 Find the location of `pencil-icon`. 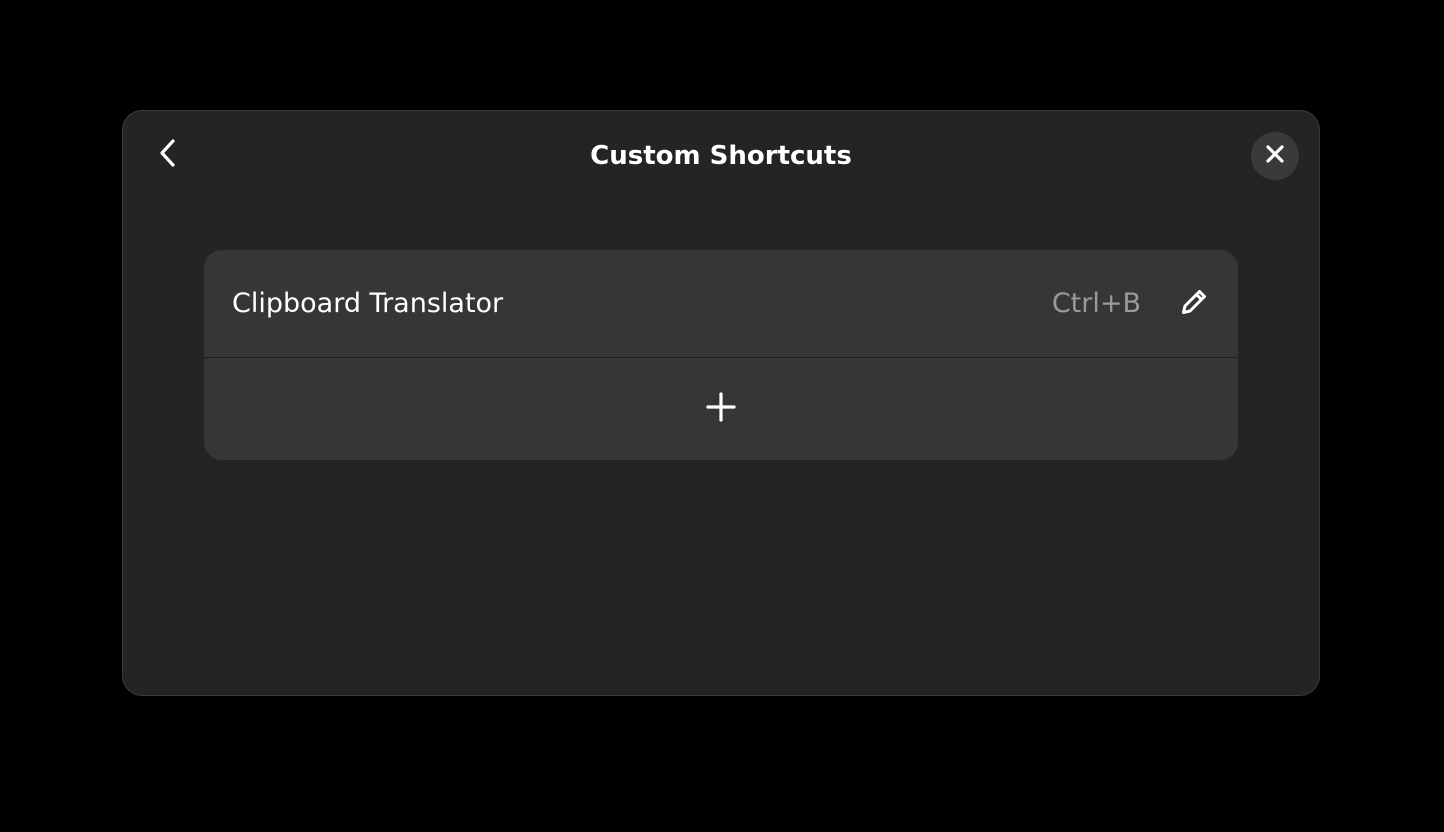

pencil-icon is located at coordinates (1194, 304).